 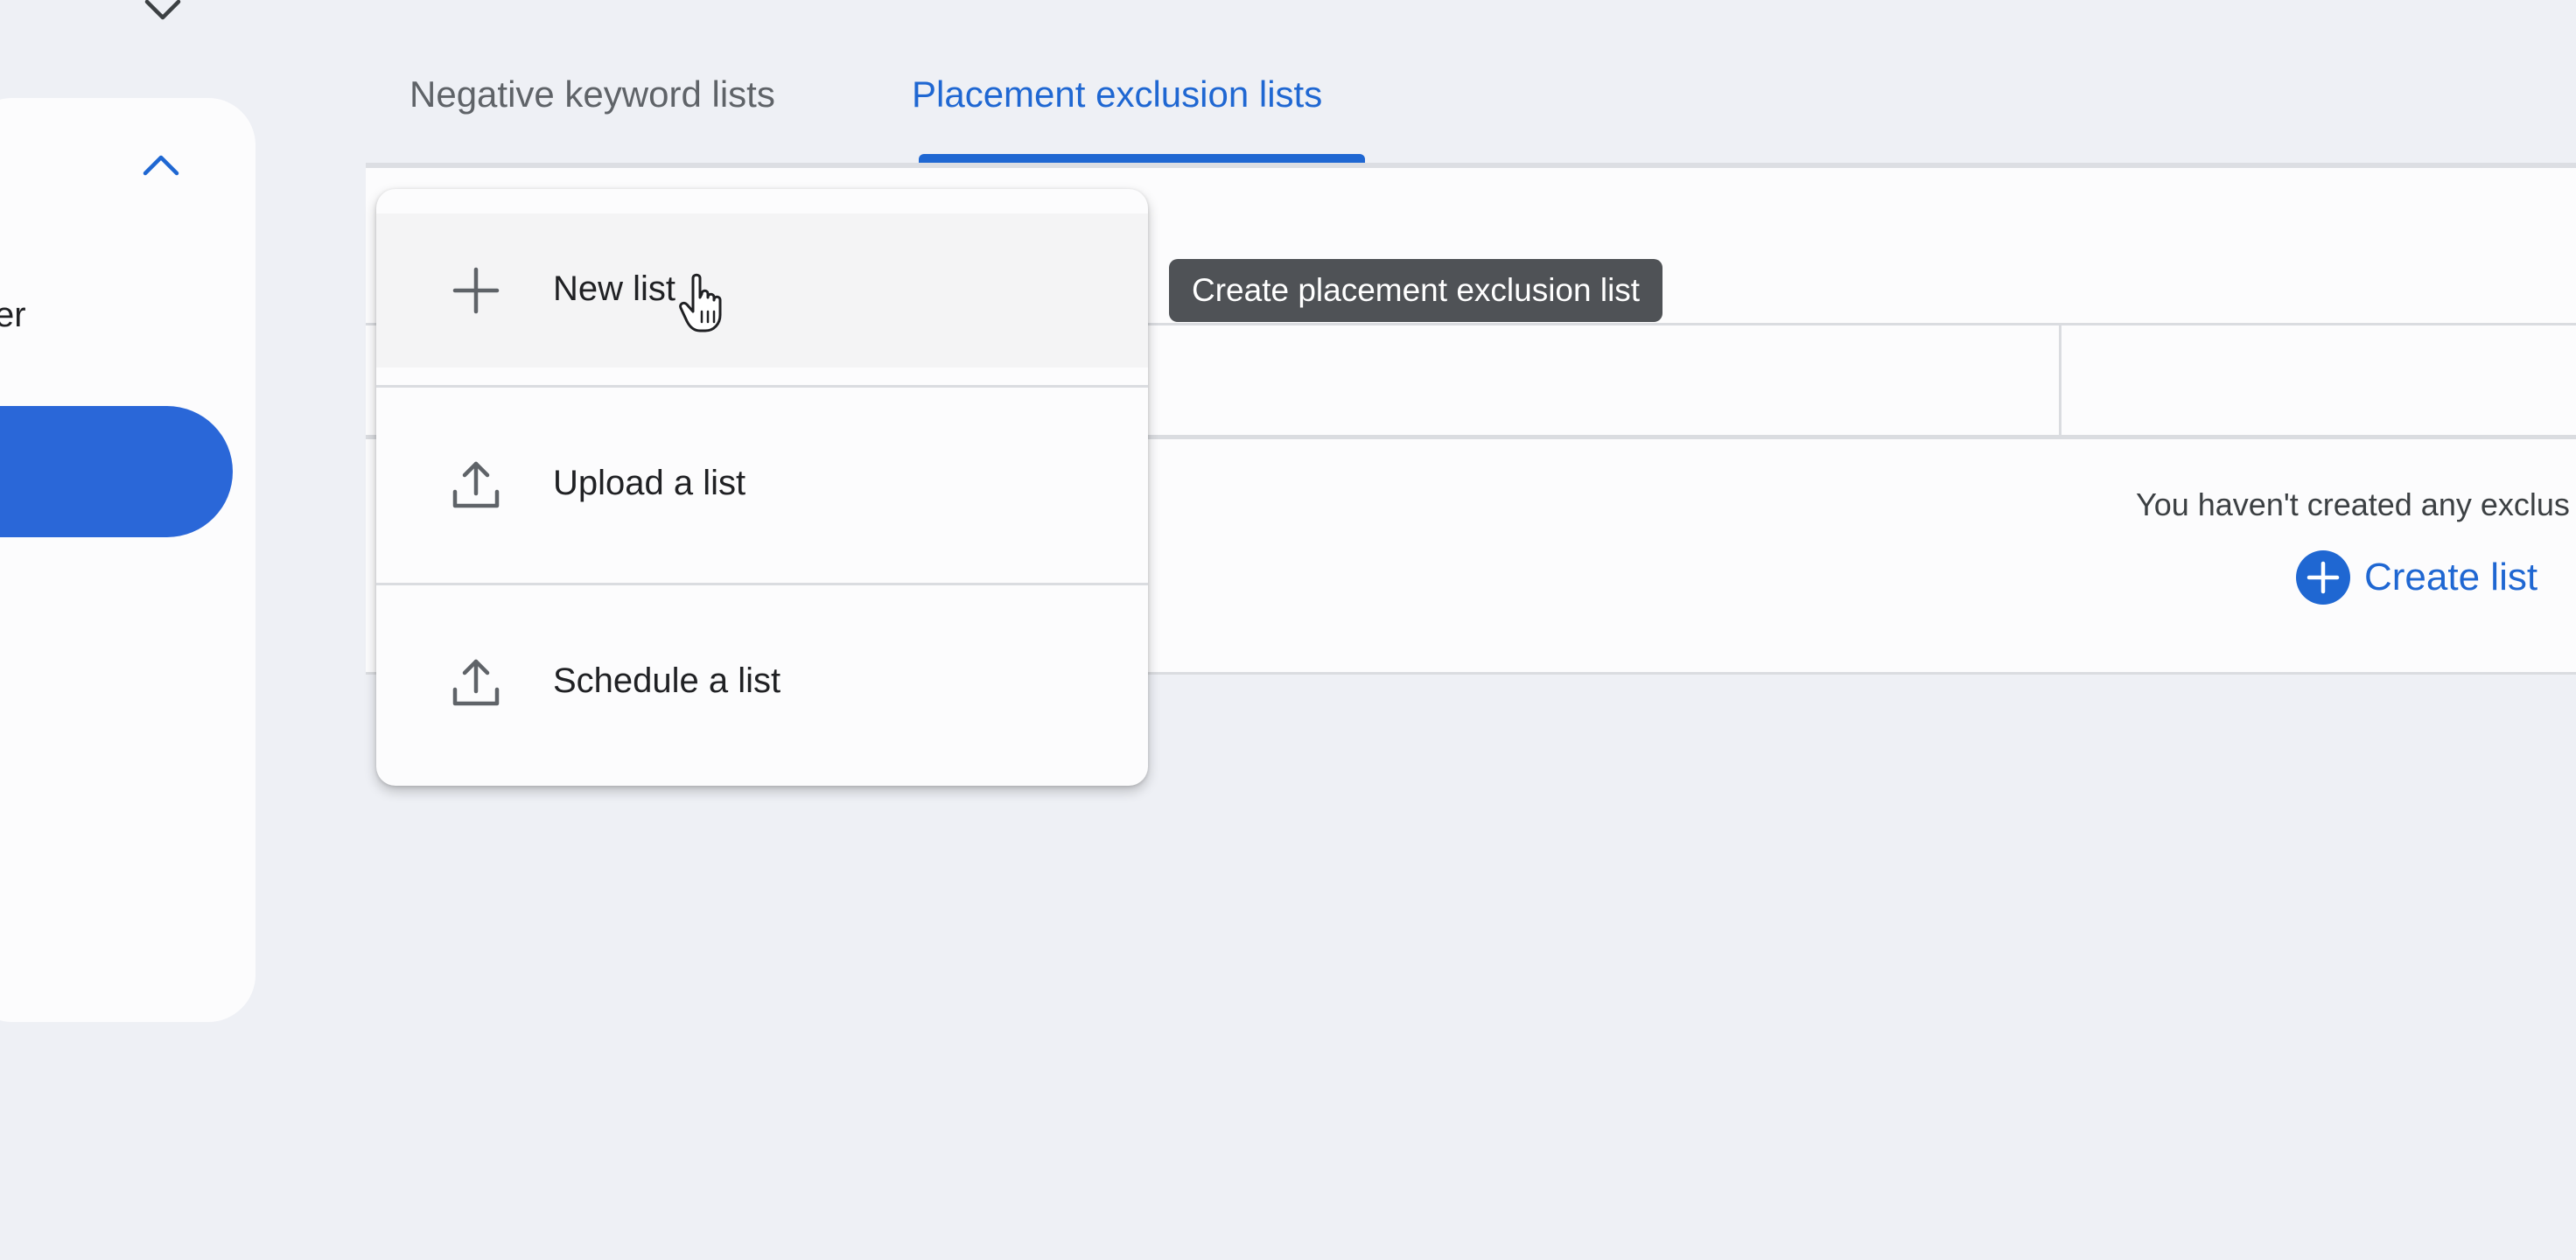 I want to click on table-column-divider, so click(x=2060, y=380).